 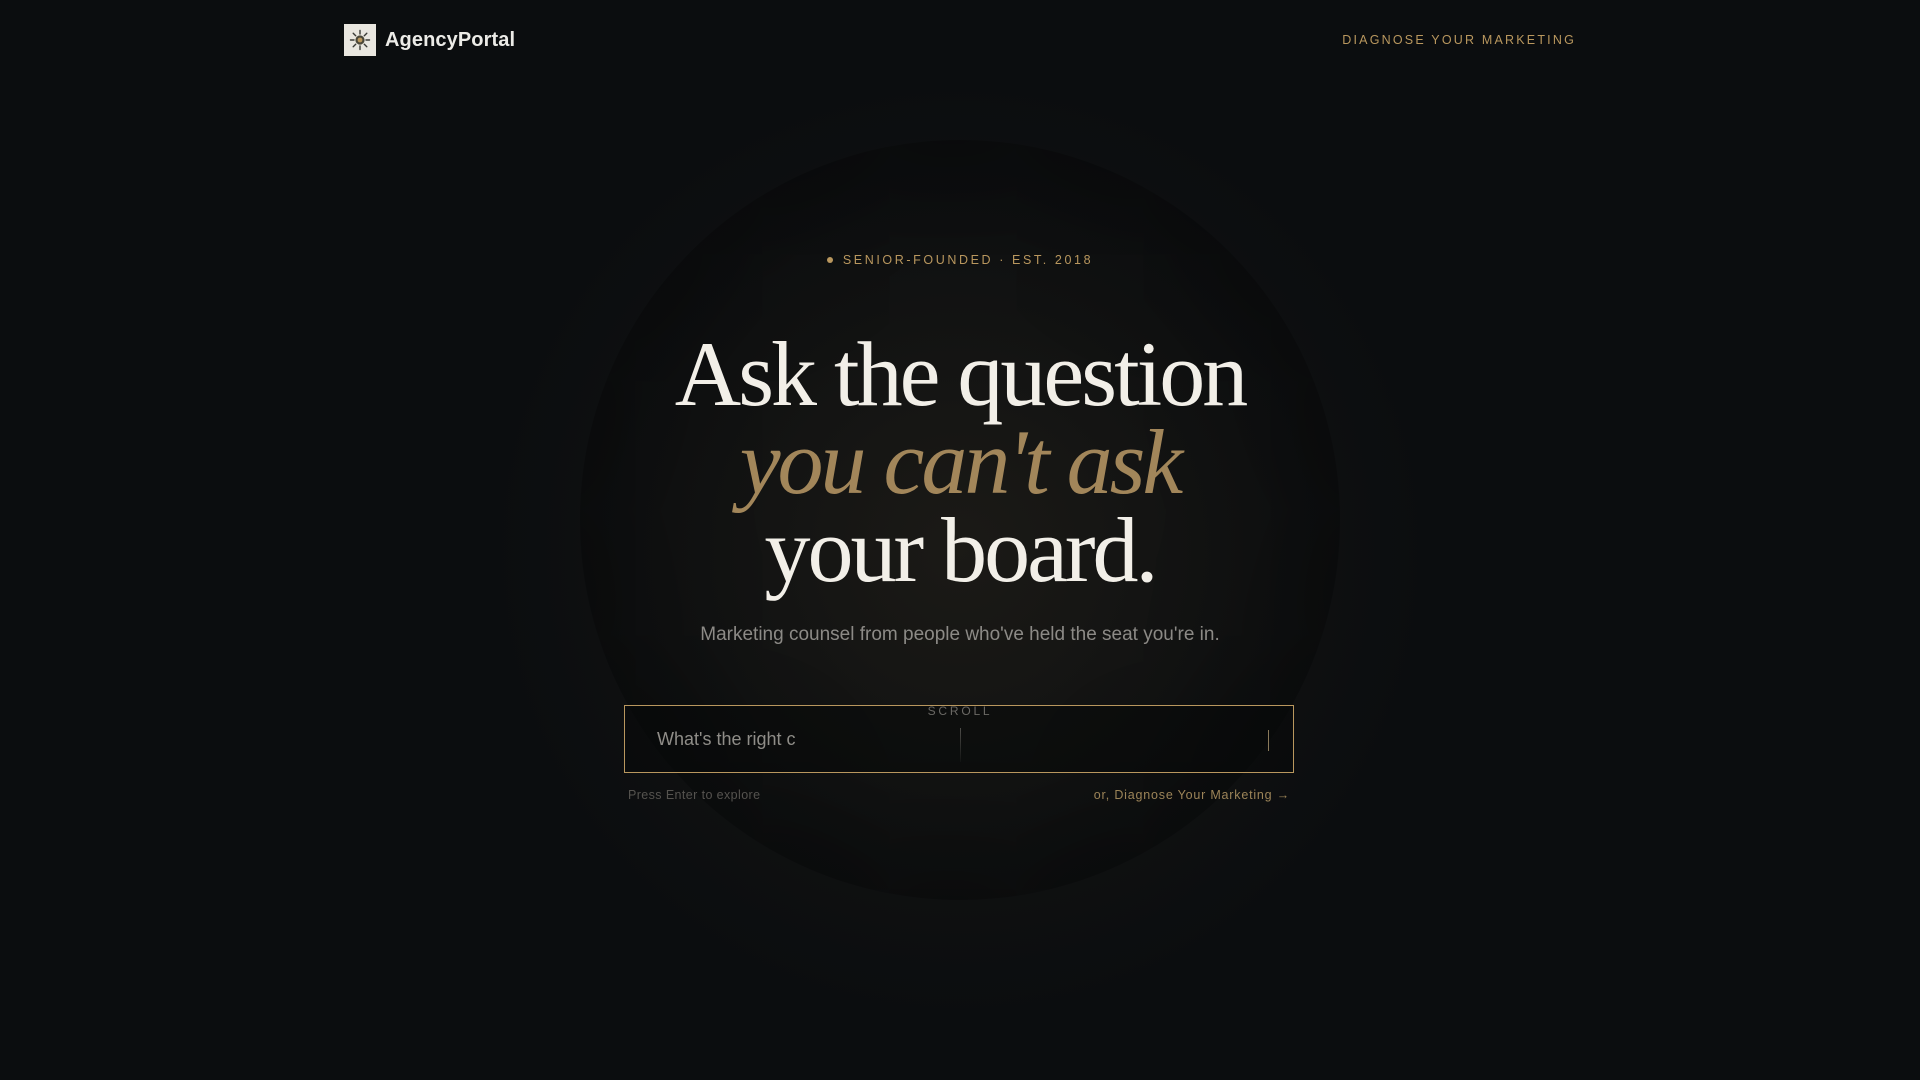 I want to click on diagnose-marketing-nav-link: DIAGNOSE YOUR MARKETING, so click(x=1459, y=40).